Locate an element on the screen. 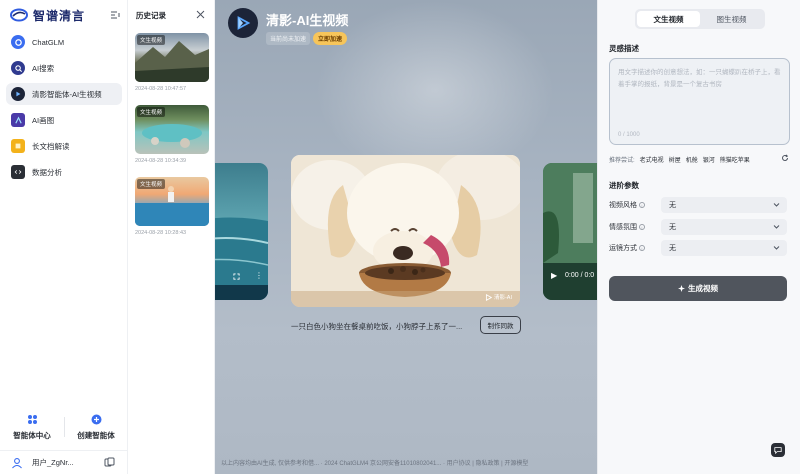 The height and width of the screenshot is (474, 800). add-agent-icon is located at coordinates (96, 419).